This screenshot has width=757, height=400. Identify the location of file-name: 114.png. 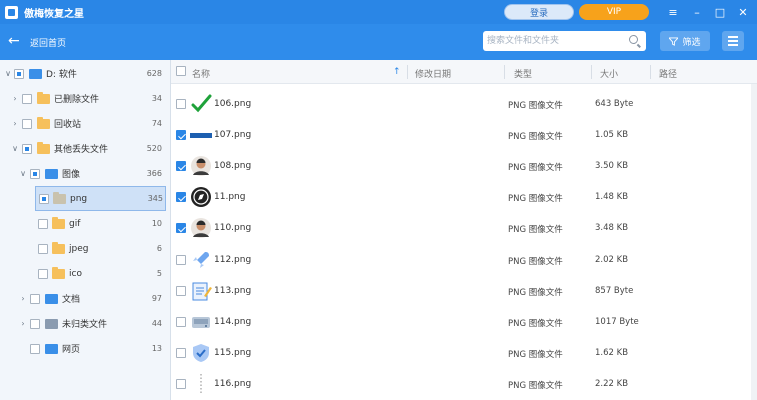
(233, 321).